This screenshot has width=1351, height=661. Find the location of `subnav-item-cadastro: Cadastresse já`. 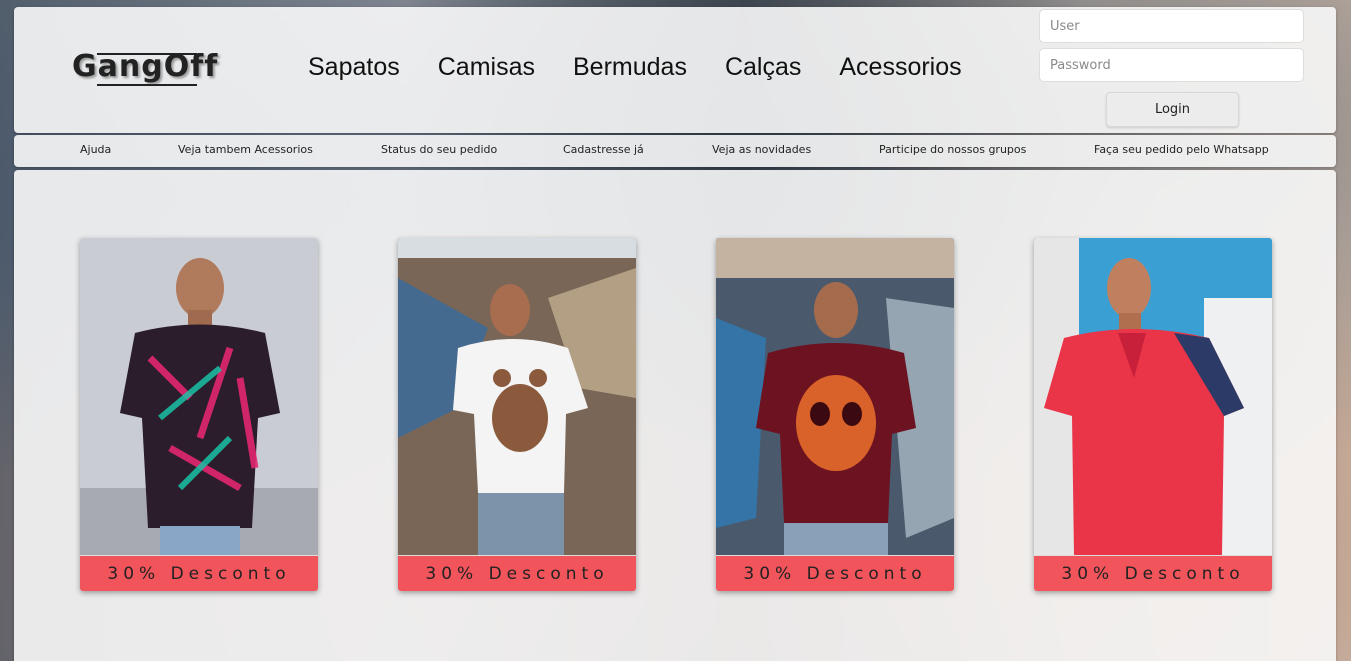

subnav-item-cadastro: Cadastresse já is located at coordinates (603, 149).